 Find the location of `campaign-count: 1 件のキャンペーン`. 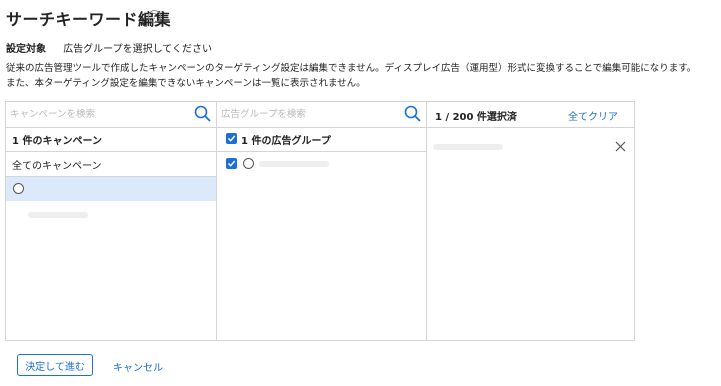

campaign-count: 1 件のキャンペーン is located at coordinates (57, 141).